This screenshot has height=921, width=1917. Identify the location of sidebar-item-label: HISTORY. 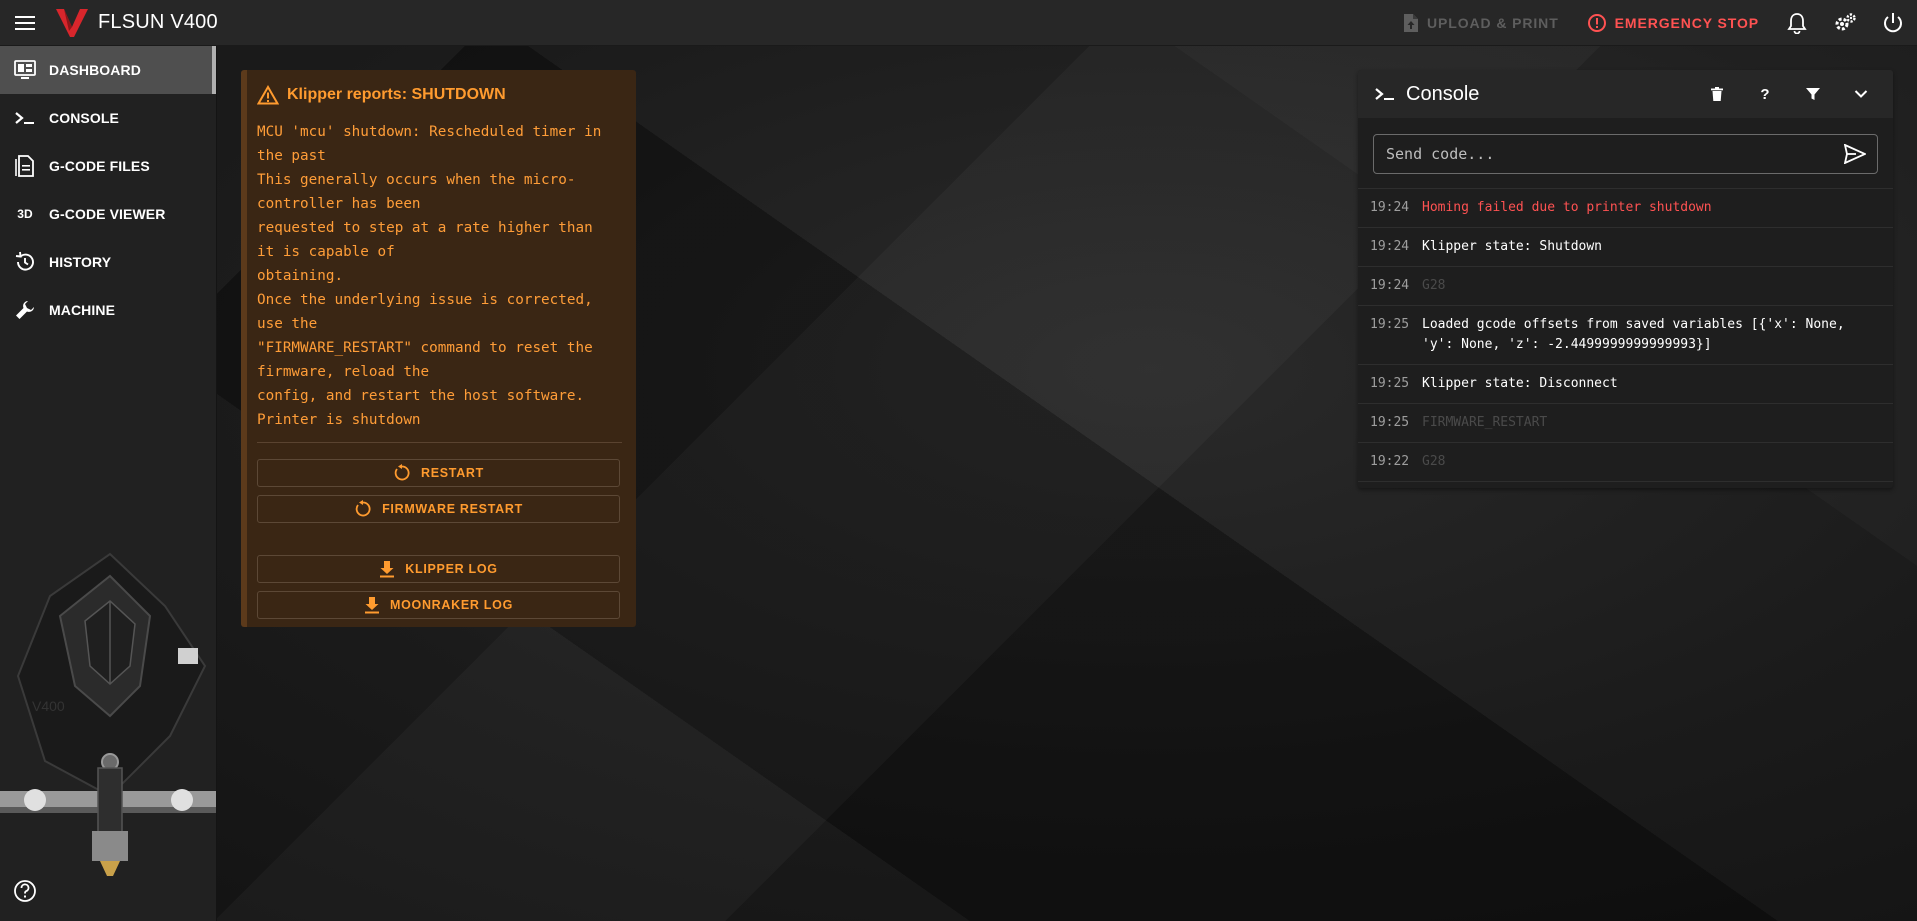
(80, 262).